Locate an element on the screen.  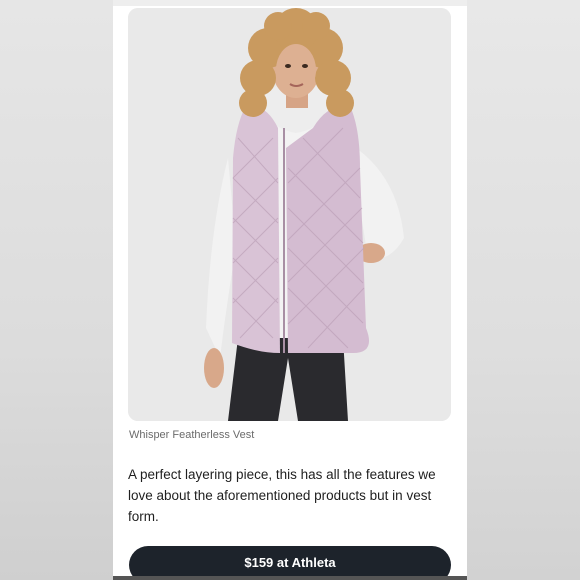
buy-button: $159 at Athleta is located at coordinates (290, 563).